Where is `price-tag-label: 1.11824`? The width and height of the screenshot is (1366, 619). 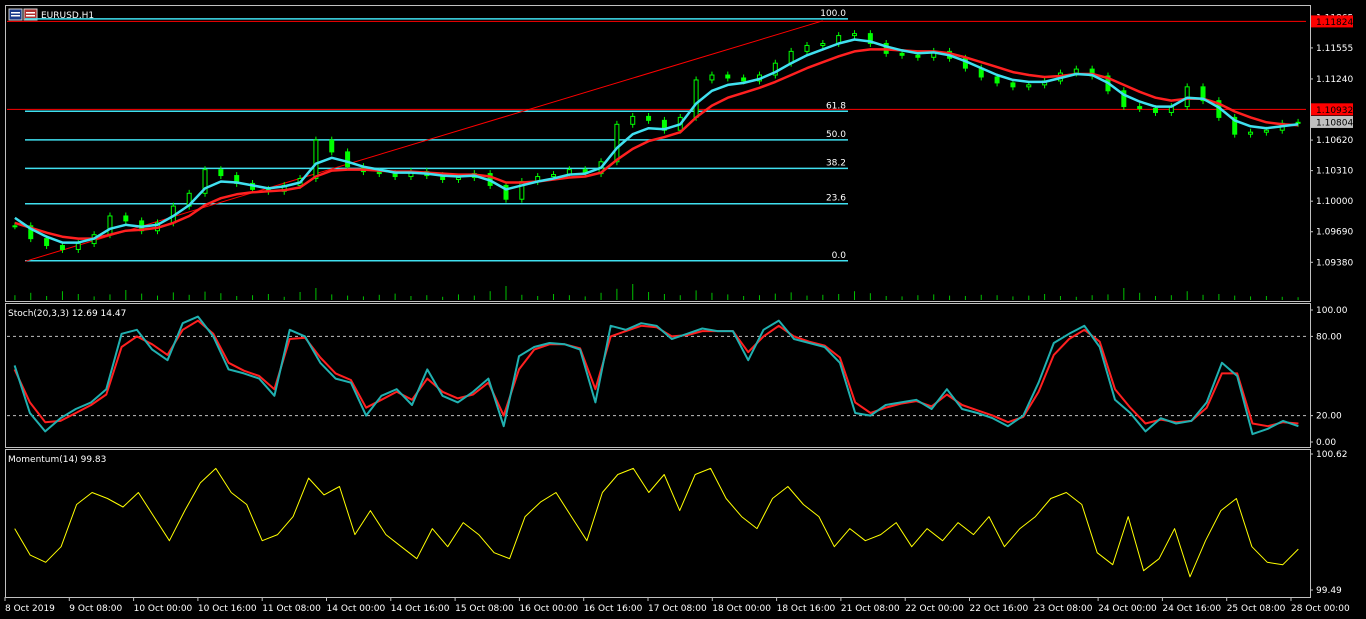
price-tag-label: 1.11824 is located at coordinates (1334, 23).